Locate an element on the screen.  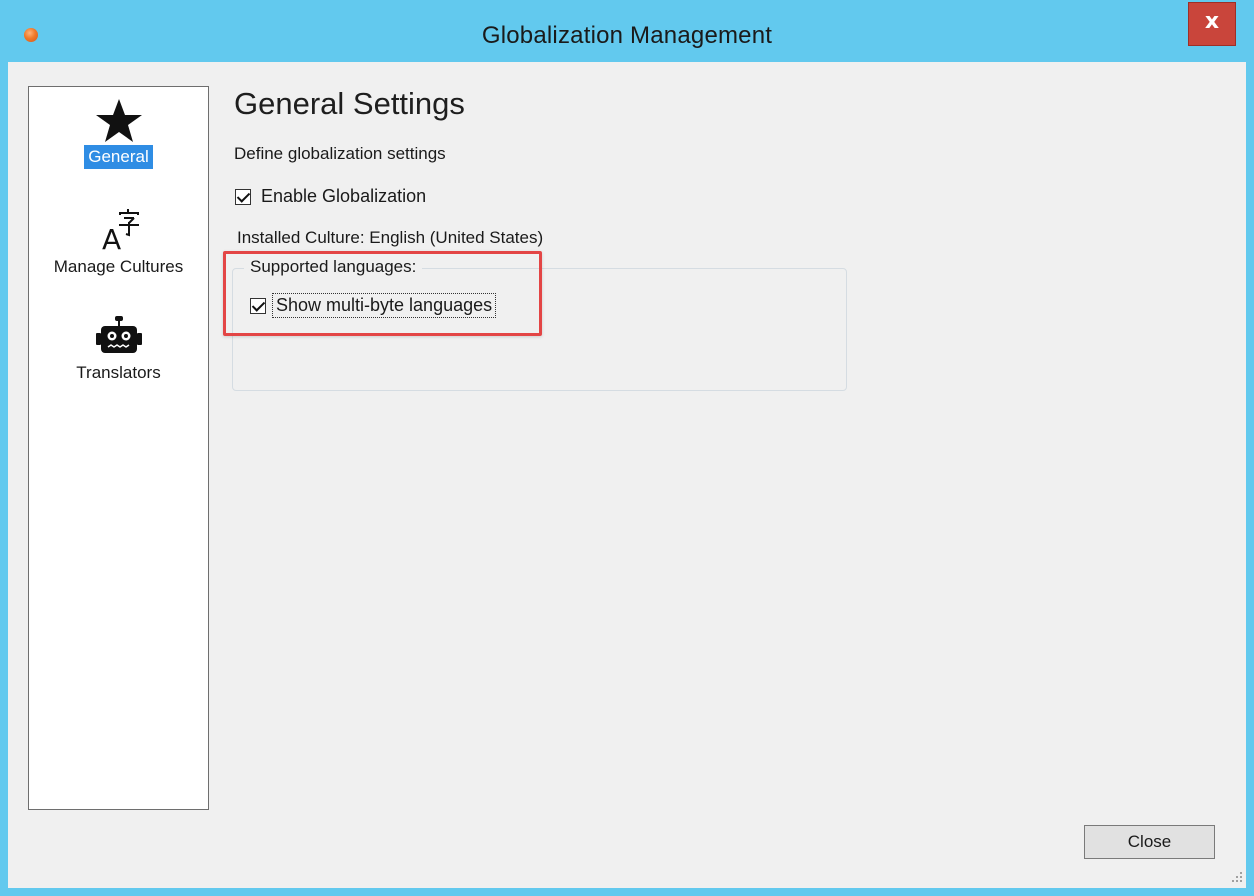
language-icon: A is located at coordinates (120, 232).